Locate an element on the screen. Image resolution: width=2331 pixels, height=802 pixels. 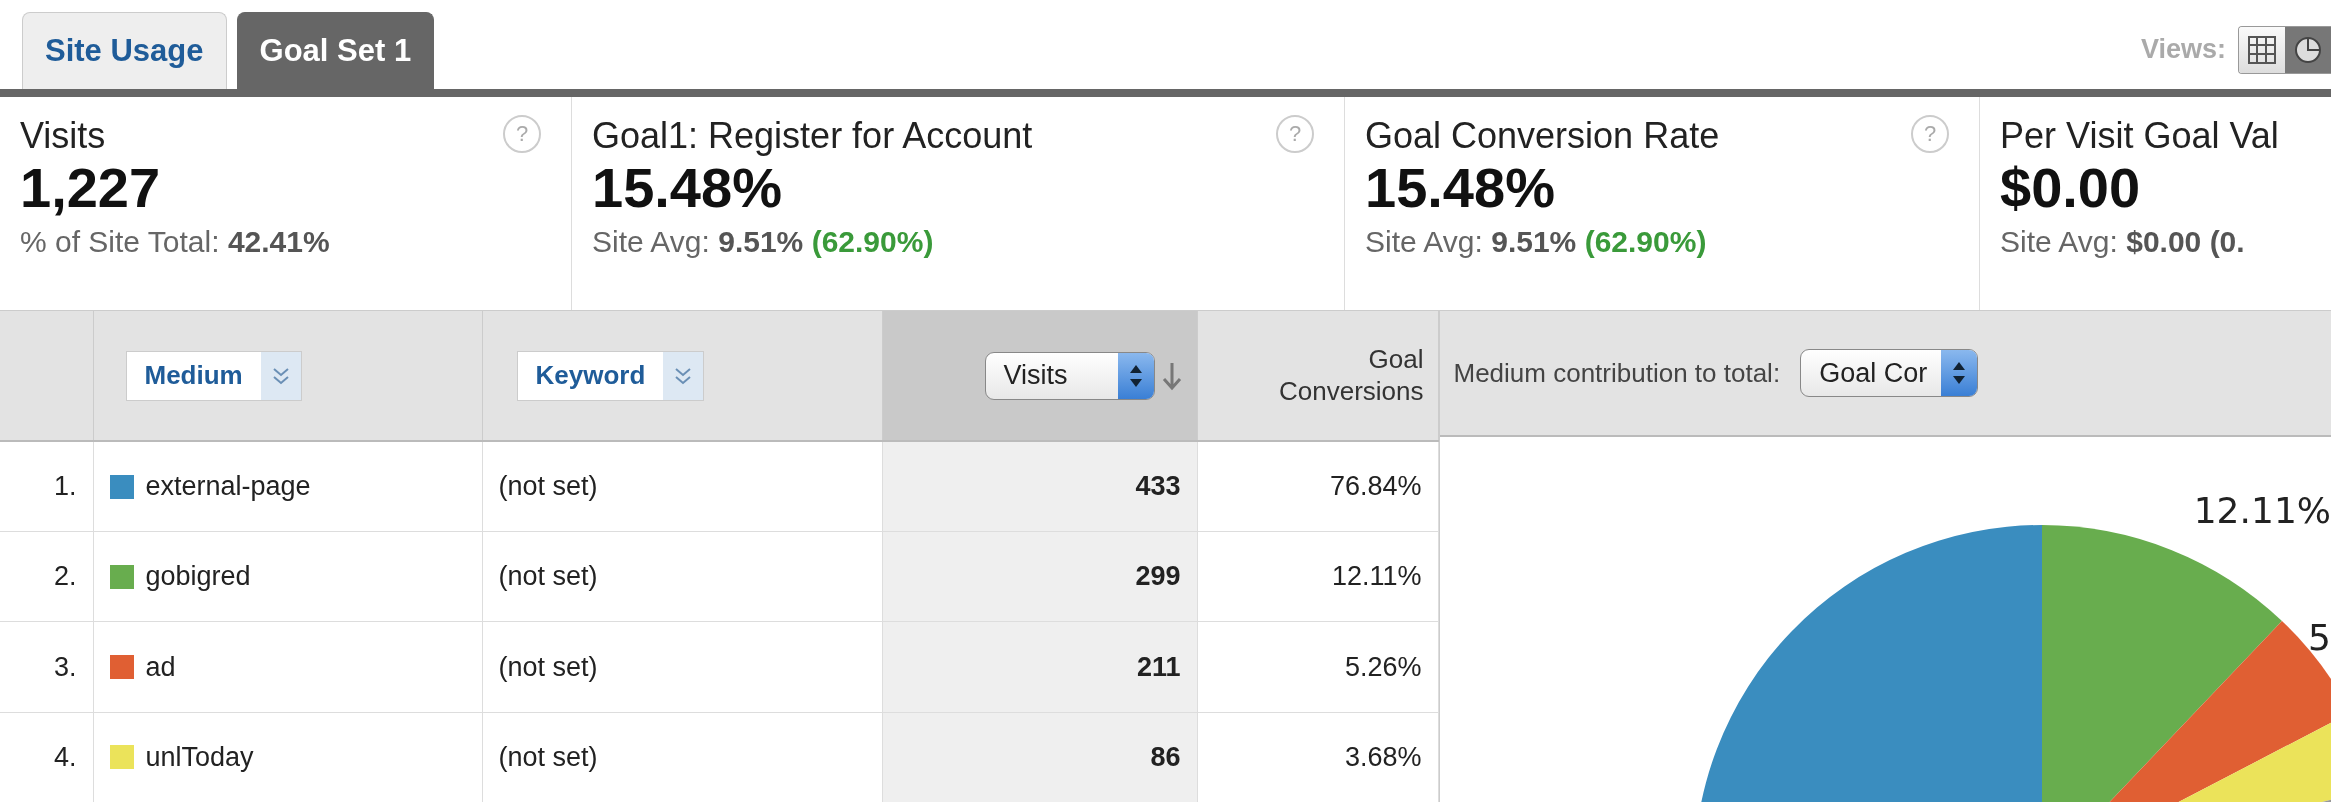
table-view-button is located at coordinates (2262, 49).